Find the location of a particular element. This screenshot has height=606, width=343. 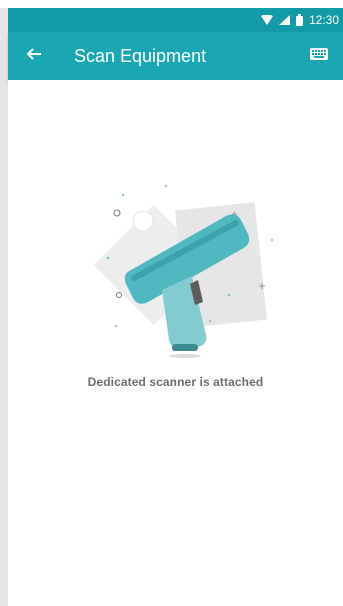

keyboard-button is located at coordinates (319, 56).